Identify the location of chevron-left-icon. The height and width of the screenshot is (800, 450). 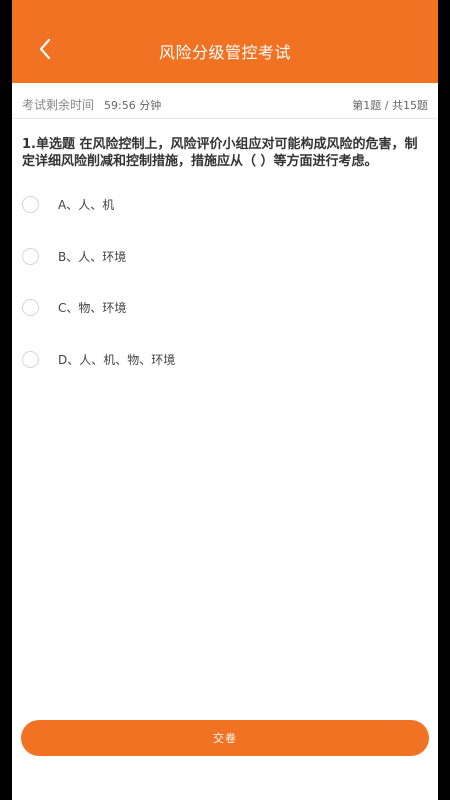
(45, 51).